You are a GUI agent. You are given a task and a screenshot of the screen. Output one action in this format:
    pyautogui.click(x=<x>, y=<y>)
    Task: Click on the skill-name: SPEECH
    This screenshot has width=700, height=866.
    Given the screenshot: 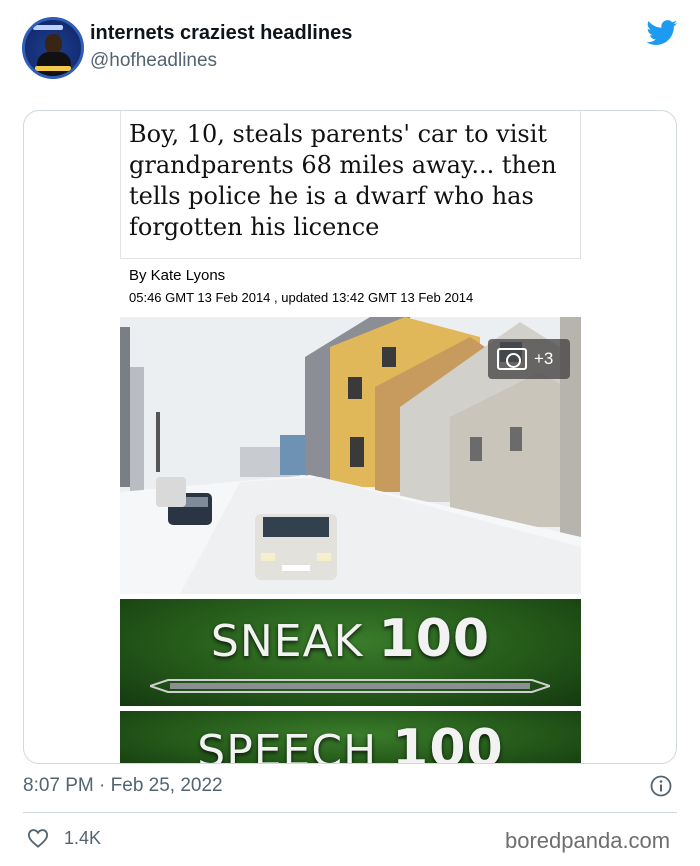 What is the action you would take?
    pyautogui.click(x=287, y=745)
    